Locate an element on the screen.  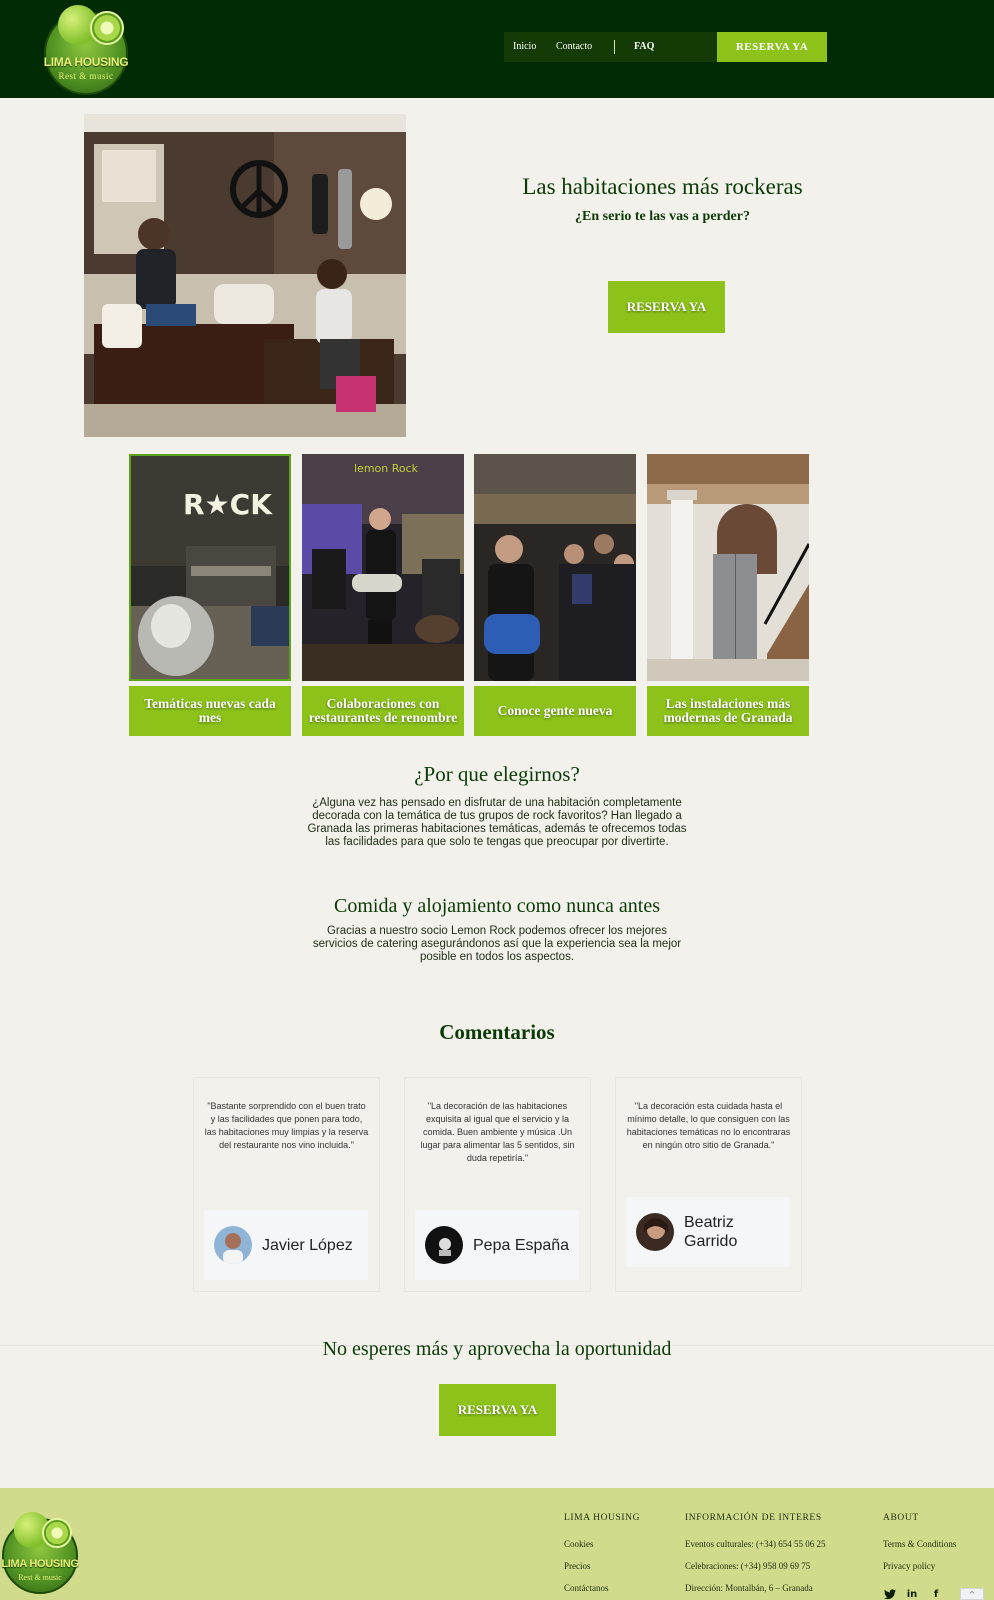
hero-subtitle: ¿En serio te las vas a perder? is located at coordinates (662, 216).